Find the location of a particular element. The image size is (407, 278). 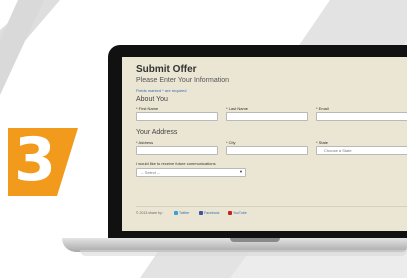

email-field is located at coordinates (361, 116).